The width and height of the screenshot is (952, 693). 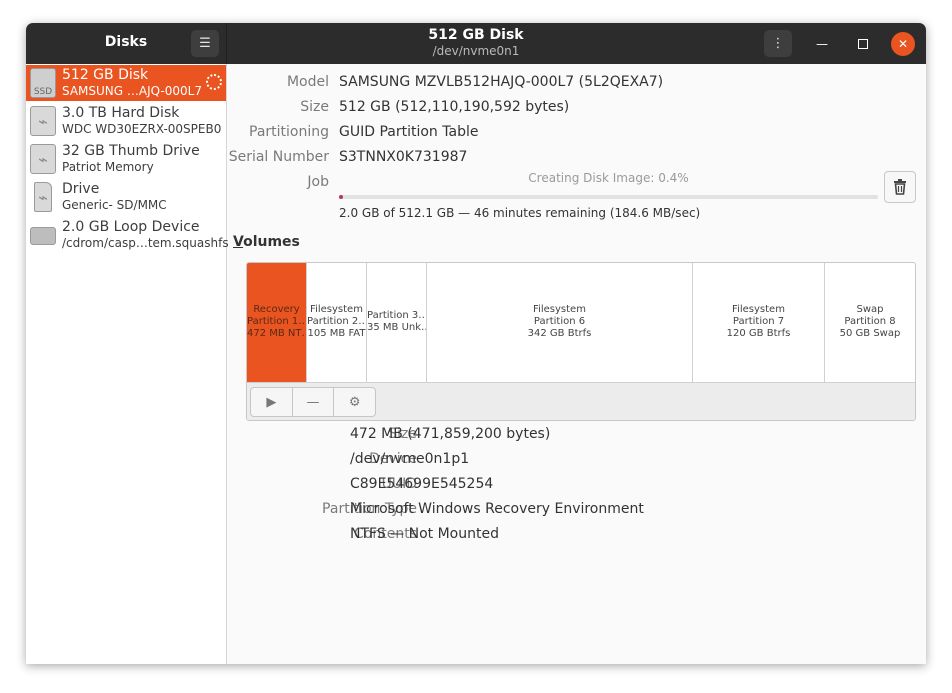 I want to click on partitioning-label: Partitioning, so click(x=289, y=132).